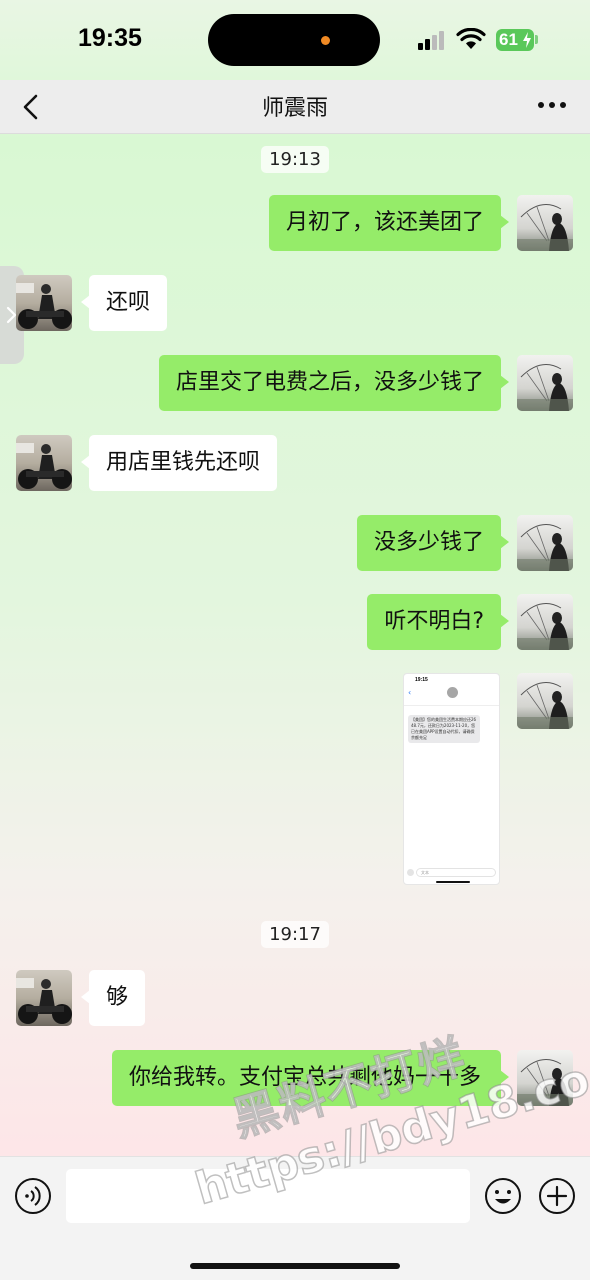  What do you see at coordinates (410, 872) in the screenshot?
I see `thumb-plus-icon` at bounding box center [410, 872].